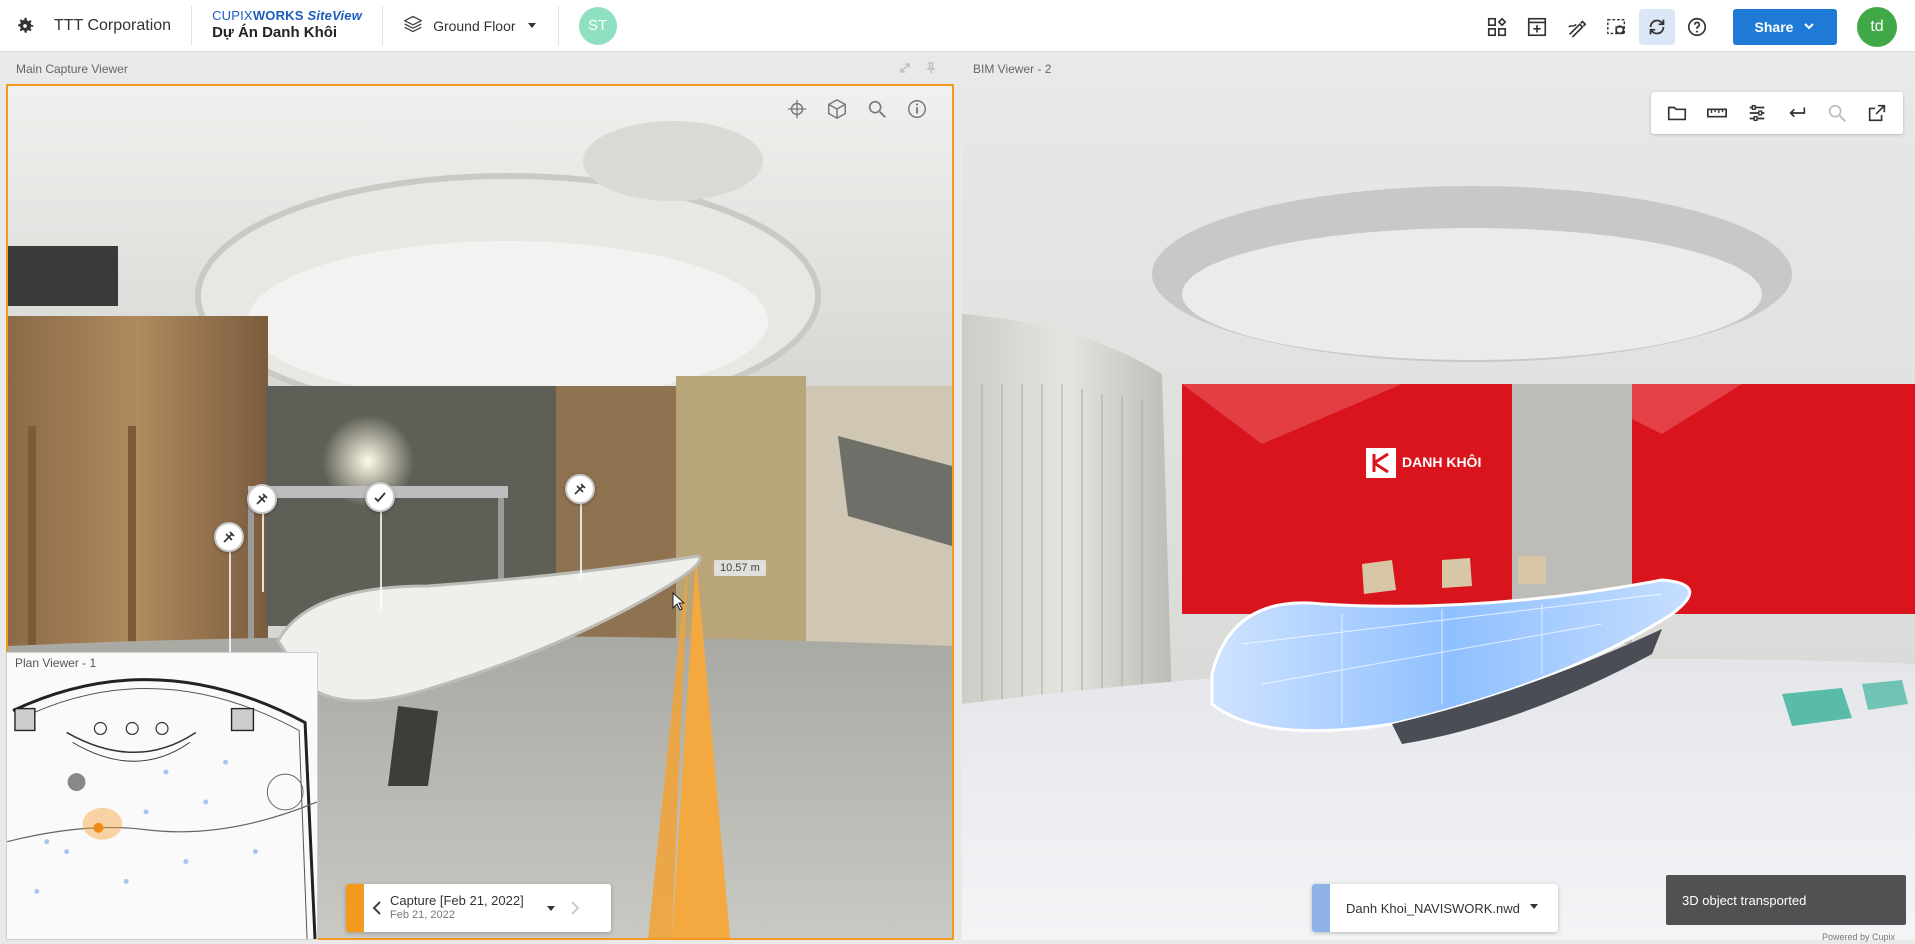 This screenshot has width=1915, height=944. What do you see at coordinates (275, 33) in the screenshot?
I see `project-name: Dự Án Danh Khôi` at bounding box center [275, 33].